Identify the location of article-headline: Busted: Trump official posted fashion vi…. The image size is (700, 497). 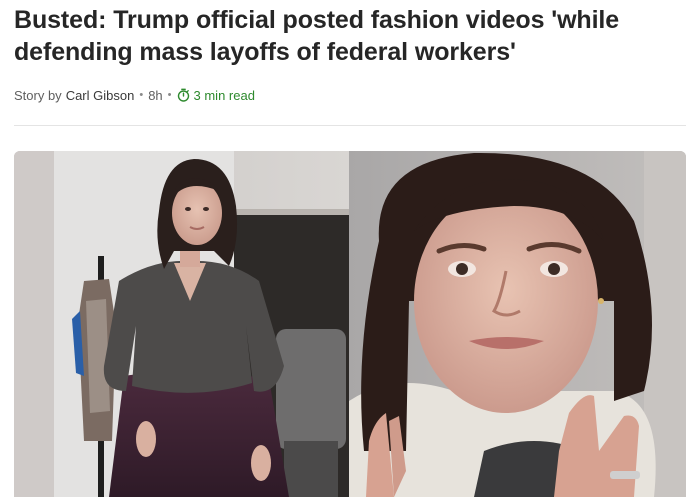
(317, 36).